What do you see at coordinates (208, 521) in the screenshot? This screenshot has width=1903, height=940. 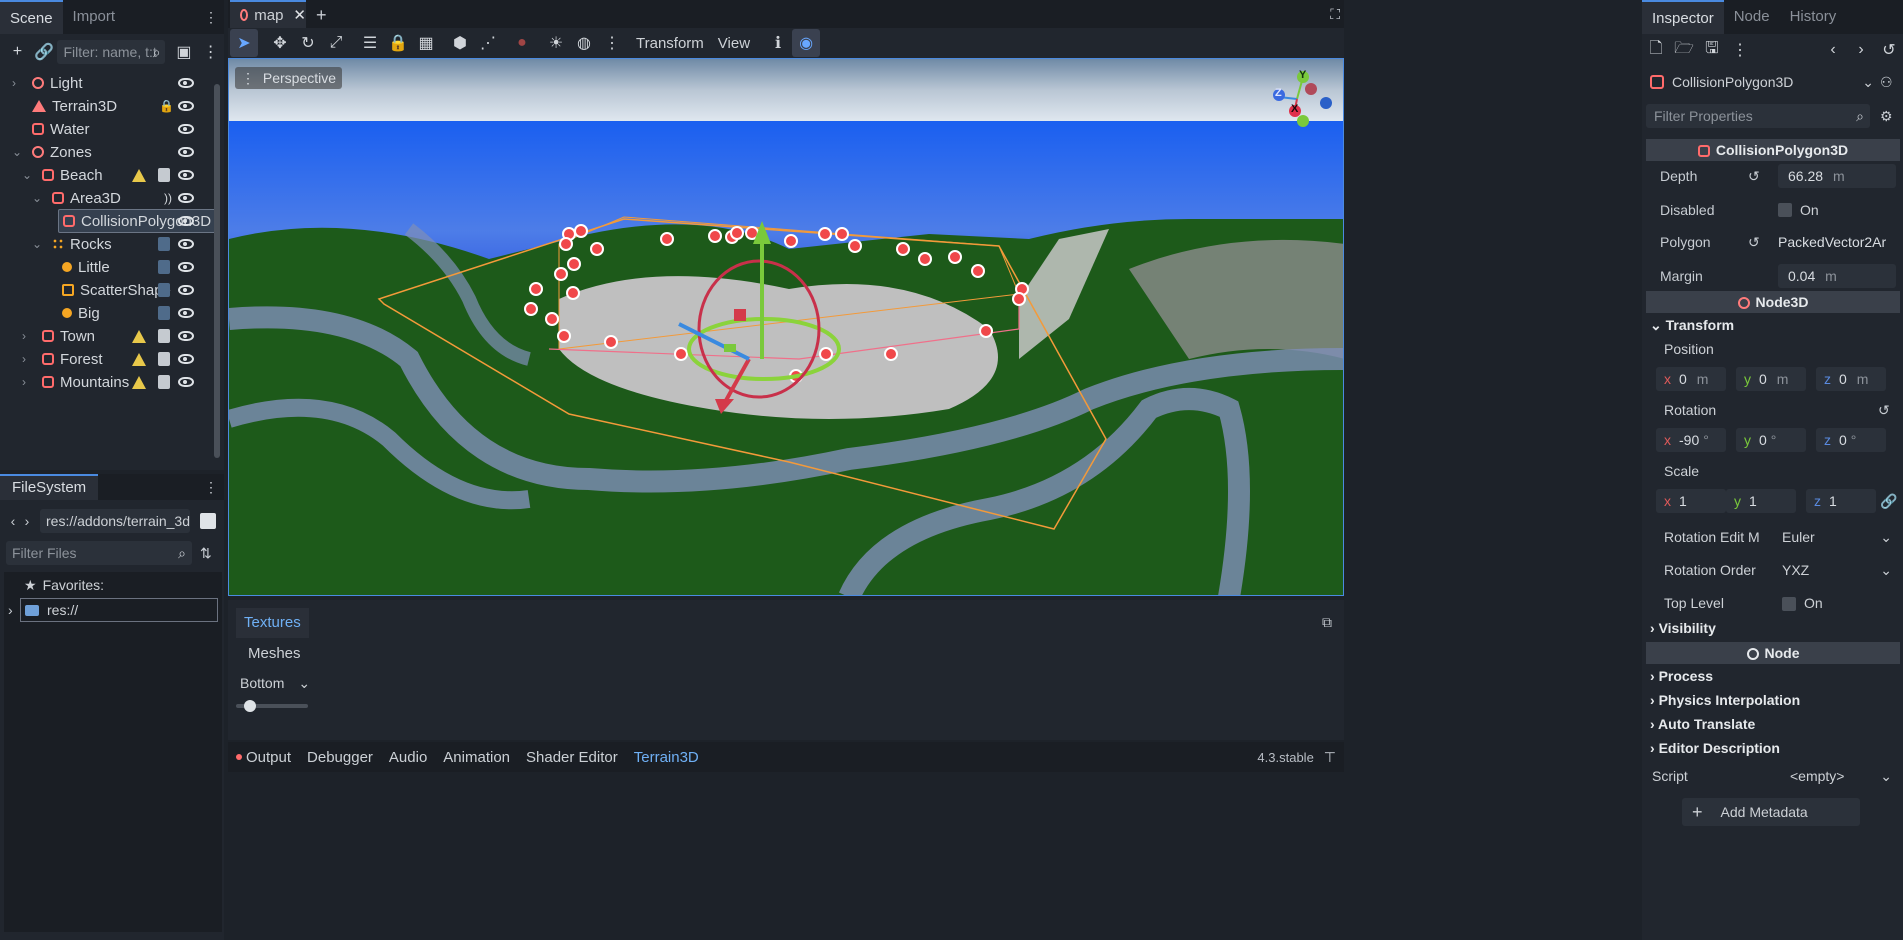 I see `toggle-split-icon` at bounding box center [208, 521].